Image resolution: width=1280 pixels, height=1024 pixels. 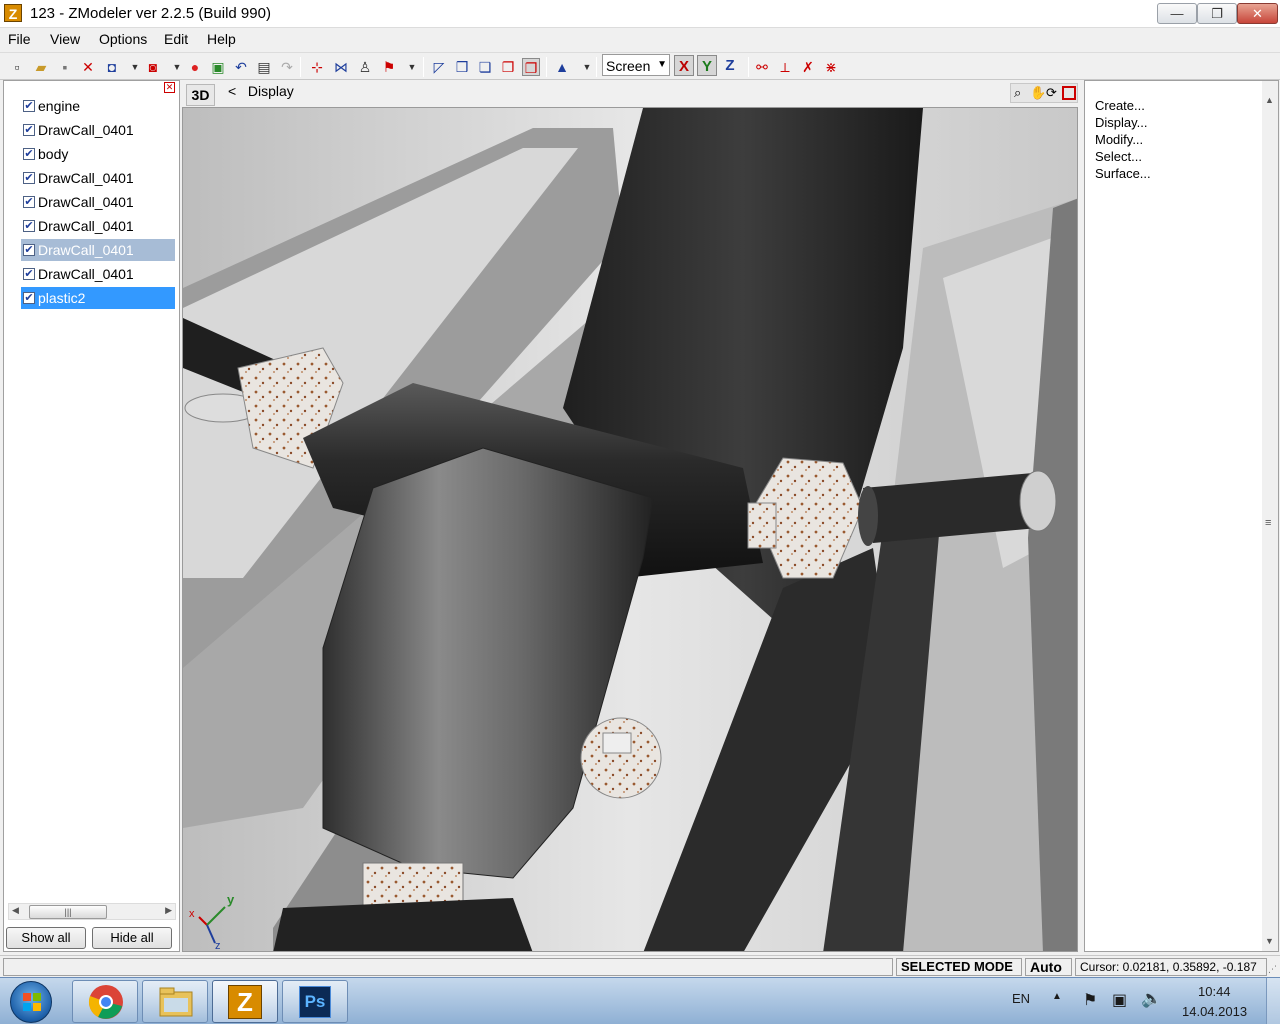 What do you see at coordinates (831, 67) in the screenshot?
I see `local-axis-icon: ⋇` at bounding box center [831, 67].